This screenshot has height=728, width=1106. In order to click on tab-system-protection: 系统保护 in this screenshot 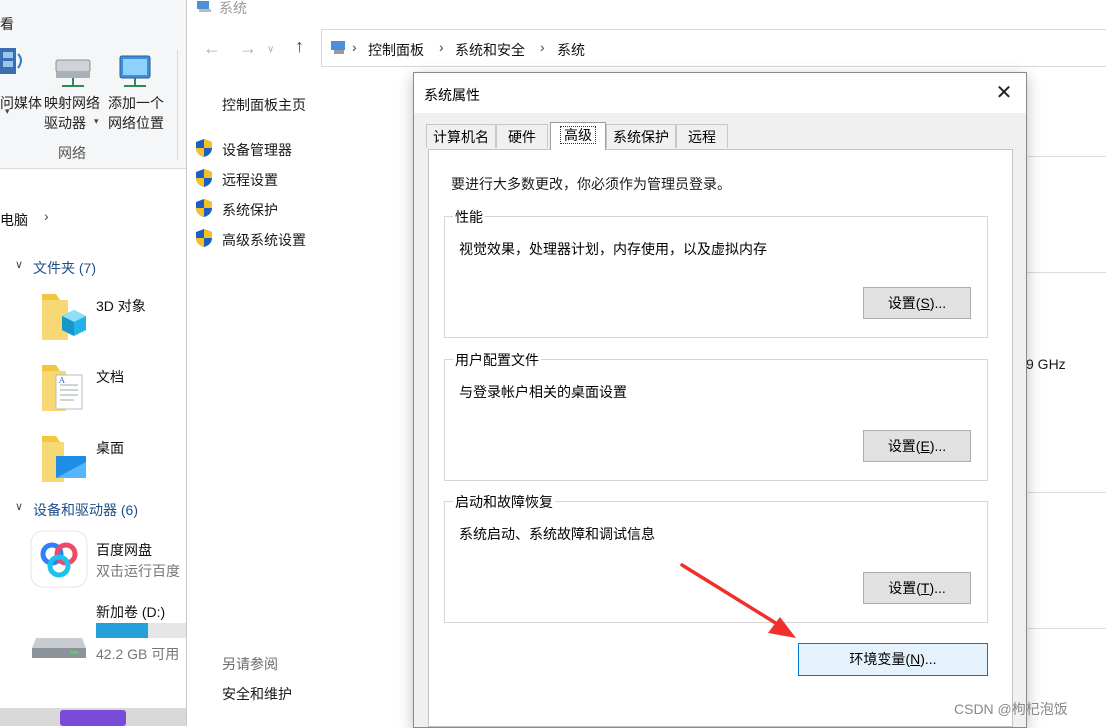, I will do `click(641, 136)`.